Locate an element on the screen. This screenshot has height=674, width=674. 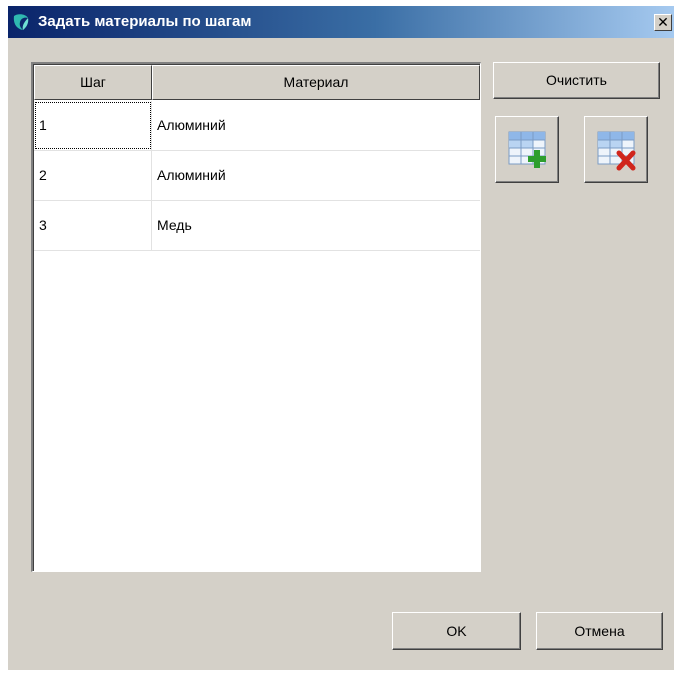
delete-row-button is located at coordinates (616, 149).